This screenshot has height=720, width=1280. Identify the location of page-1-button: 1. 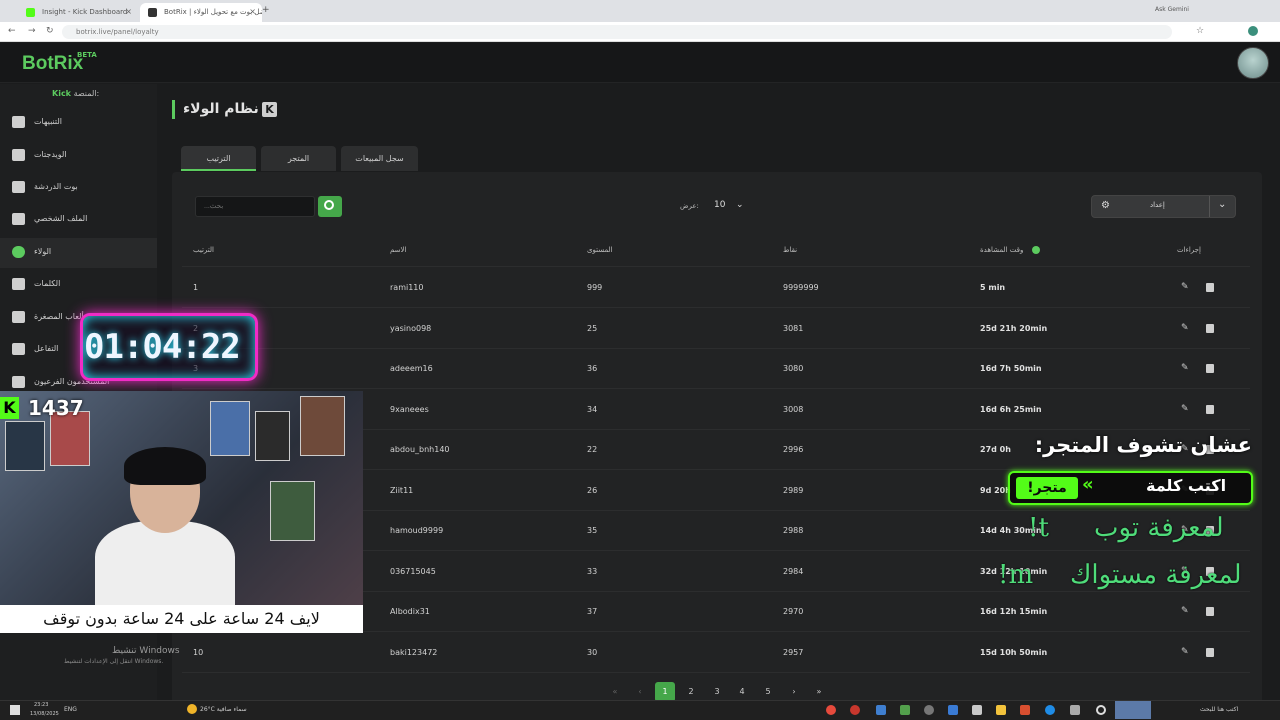
(665, 692).